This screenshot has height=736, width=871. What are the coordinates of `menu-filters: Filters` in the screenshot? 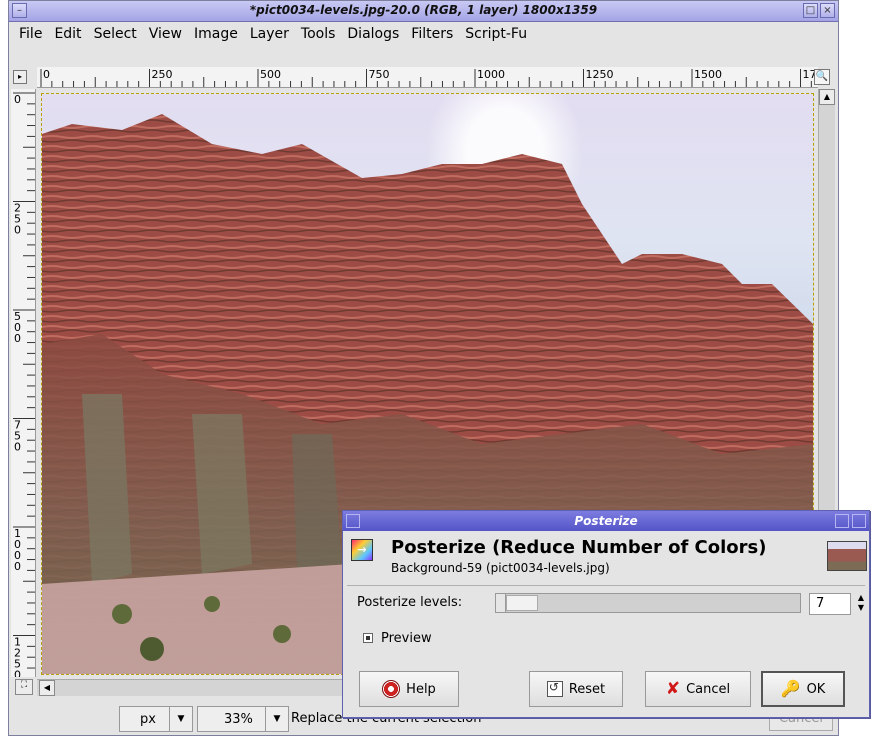 It's located at (432, 34).